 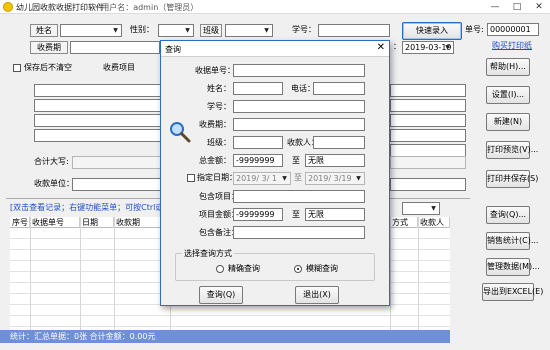 I want to click on maximize-button: □, so click(x=517, y=7).